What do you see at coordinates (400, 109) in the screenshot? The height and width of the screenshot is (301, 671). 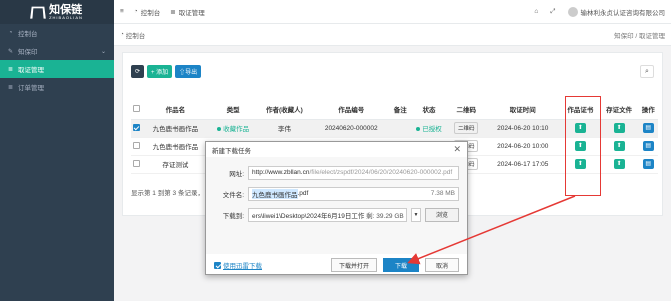 I see `col-note: 备注` at bounding box center [400, 109].